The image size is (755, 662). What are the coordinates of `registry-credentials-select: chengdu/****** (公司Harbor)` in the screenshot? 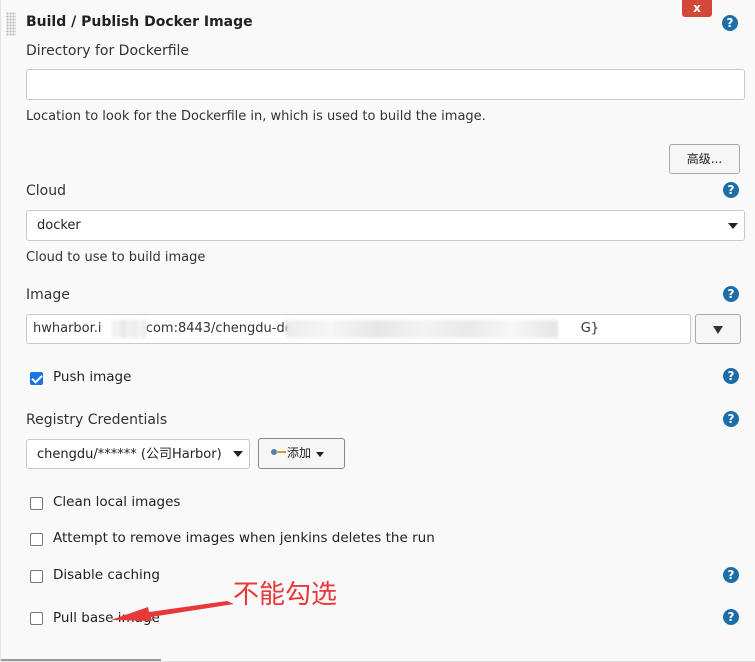 It's located at (138, 454).